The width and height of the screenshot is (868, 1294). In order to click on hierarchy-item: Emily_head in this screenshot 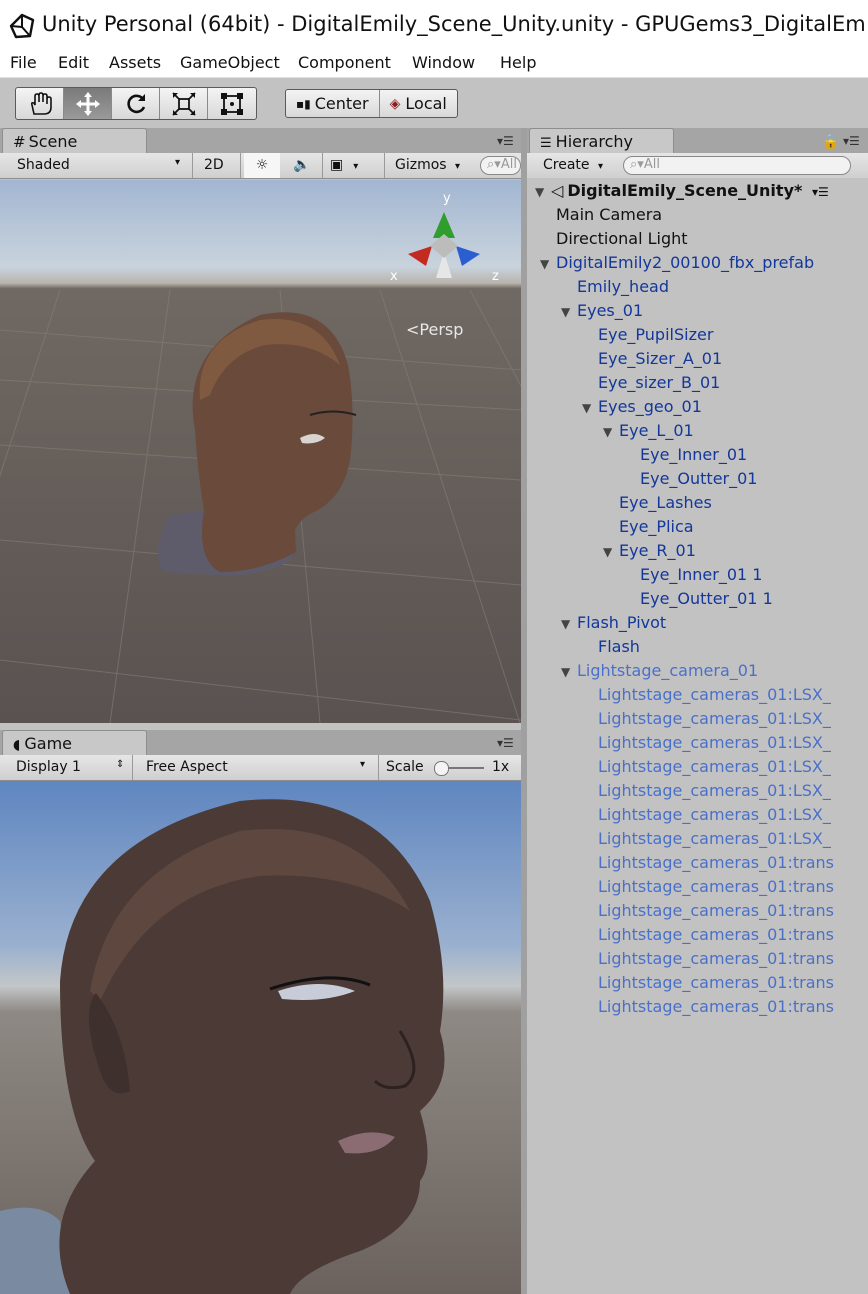, I will do `click(623, 287)`.